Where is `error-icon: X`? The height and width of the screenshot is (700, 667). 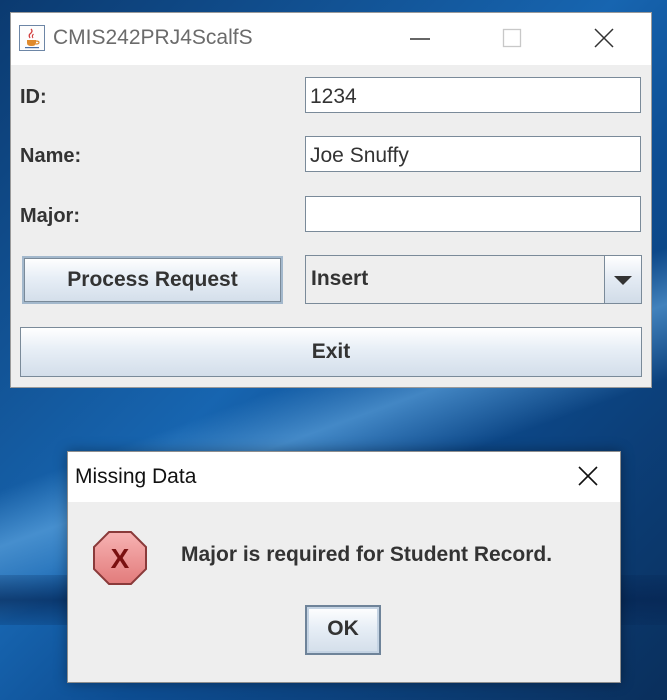 error-icon: X is located at coordinates (120, 558).